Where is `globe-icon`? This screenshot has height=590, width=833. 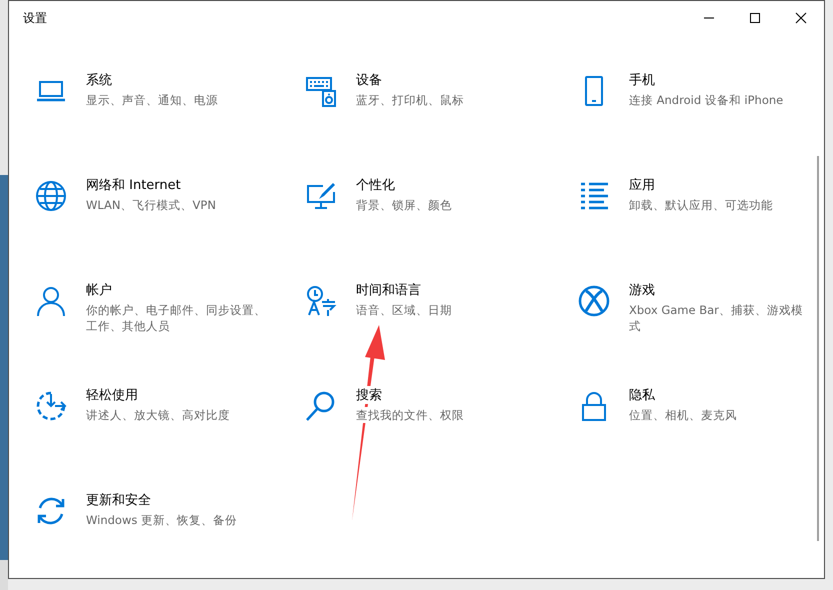
globe-icon is located at coordinates (51, 196).